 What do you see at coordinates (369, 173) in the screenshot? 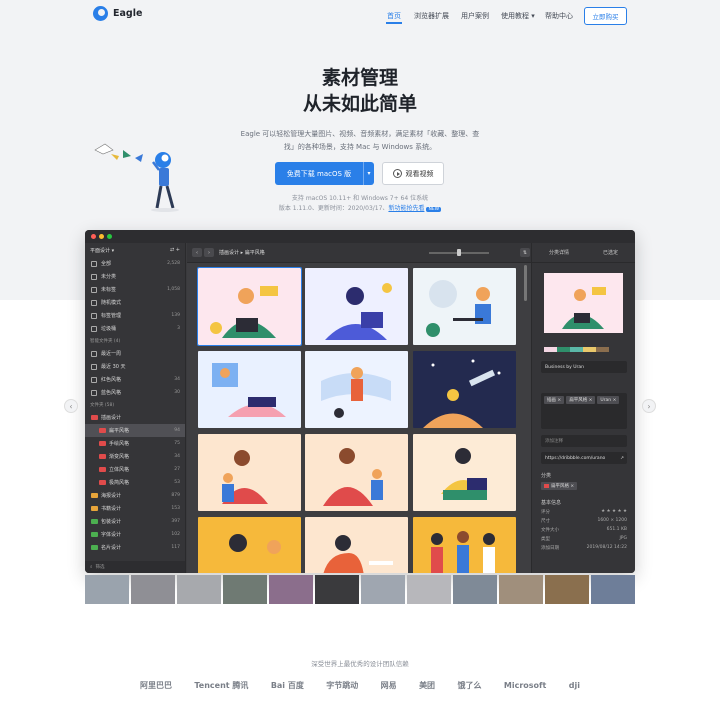
I see `download-dropdown-icon: ▾` at bounding box center [369, 173].